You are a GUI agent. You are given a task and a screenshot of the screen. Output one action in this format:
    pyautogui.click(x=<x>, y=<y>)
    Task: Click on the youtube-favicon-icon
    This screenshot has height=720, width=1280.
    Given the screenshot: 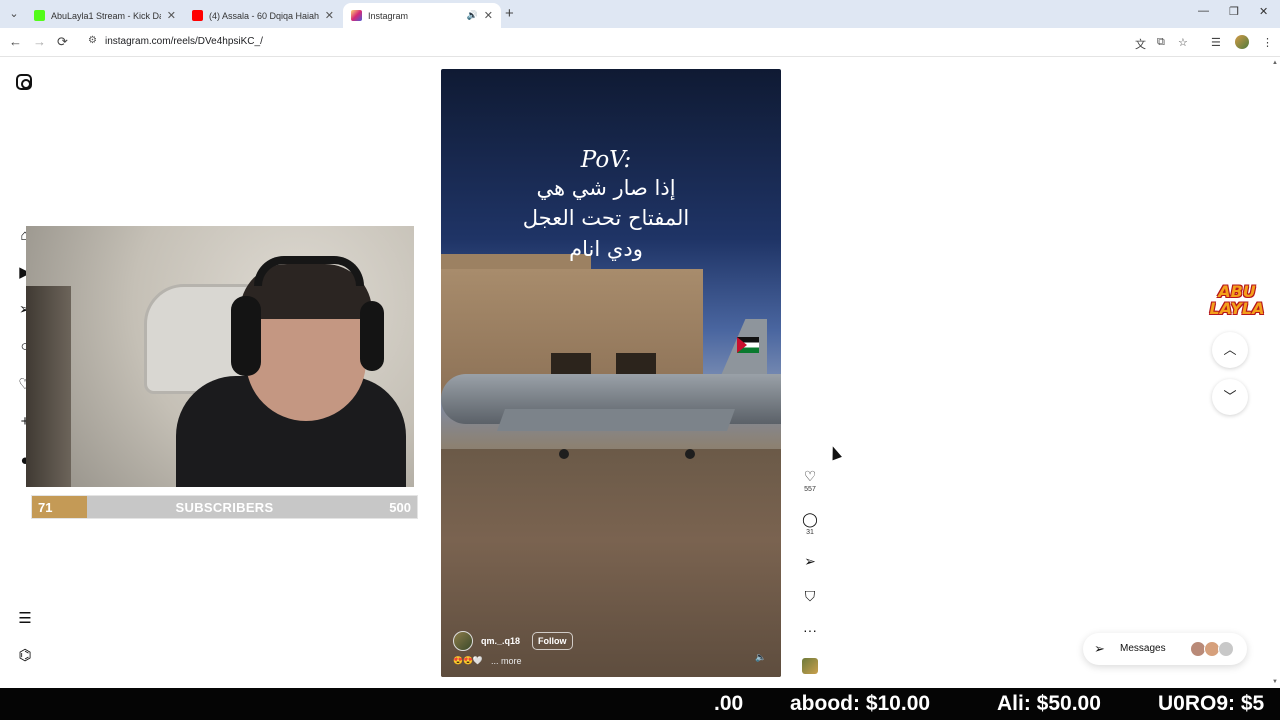 What is the action you would take?
    pyautogui.click(x=197, y=15)
    